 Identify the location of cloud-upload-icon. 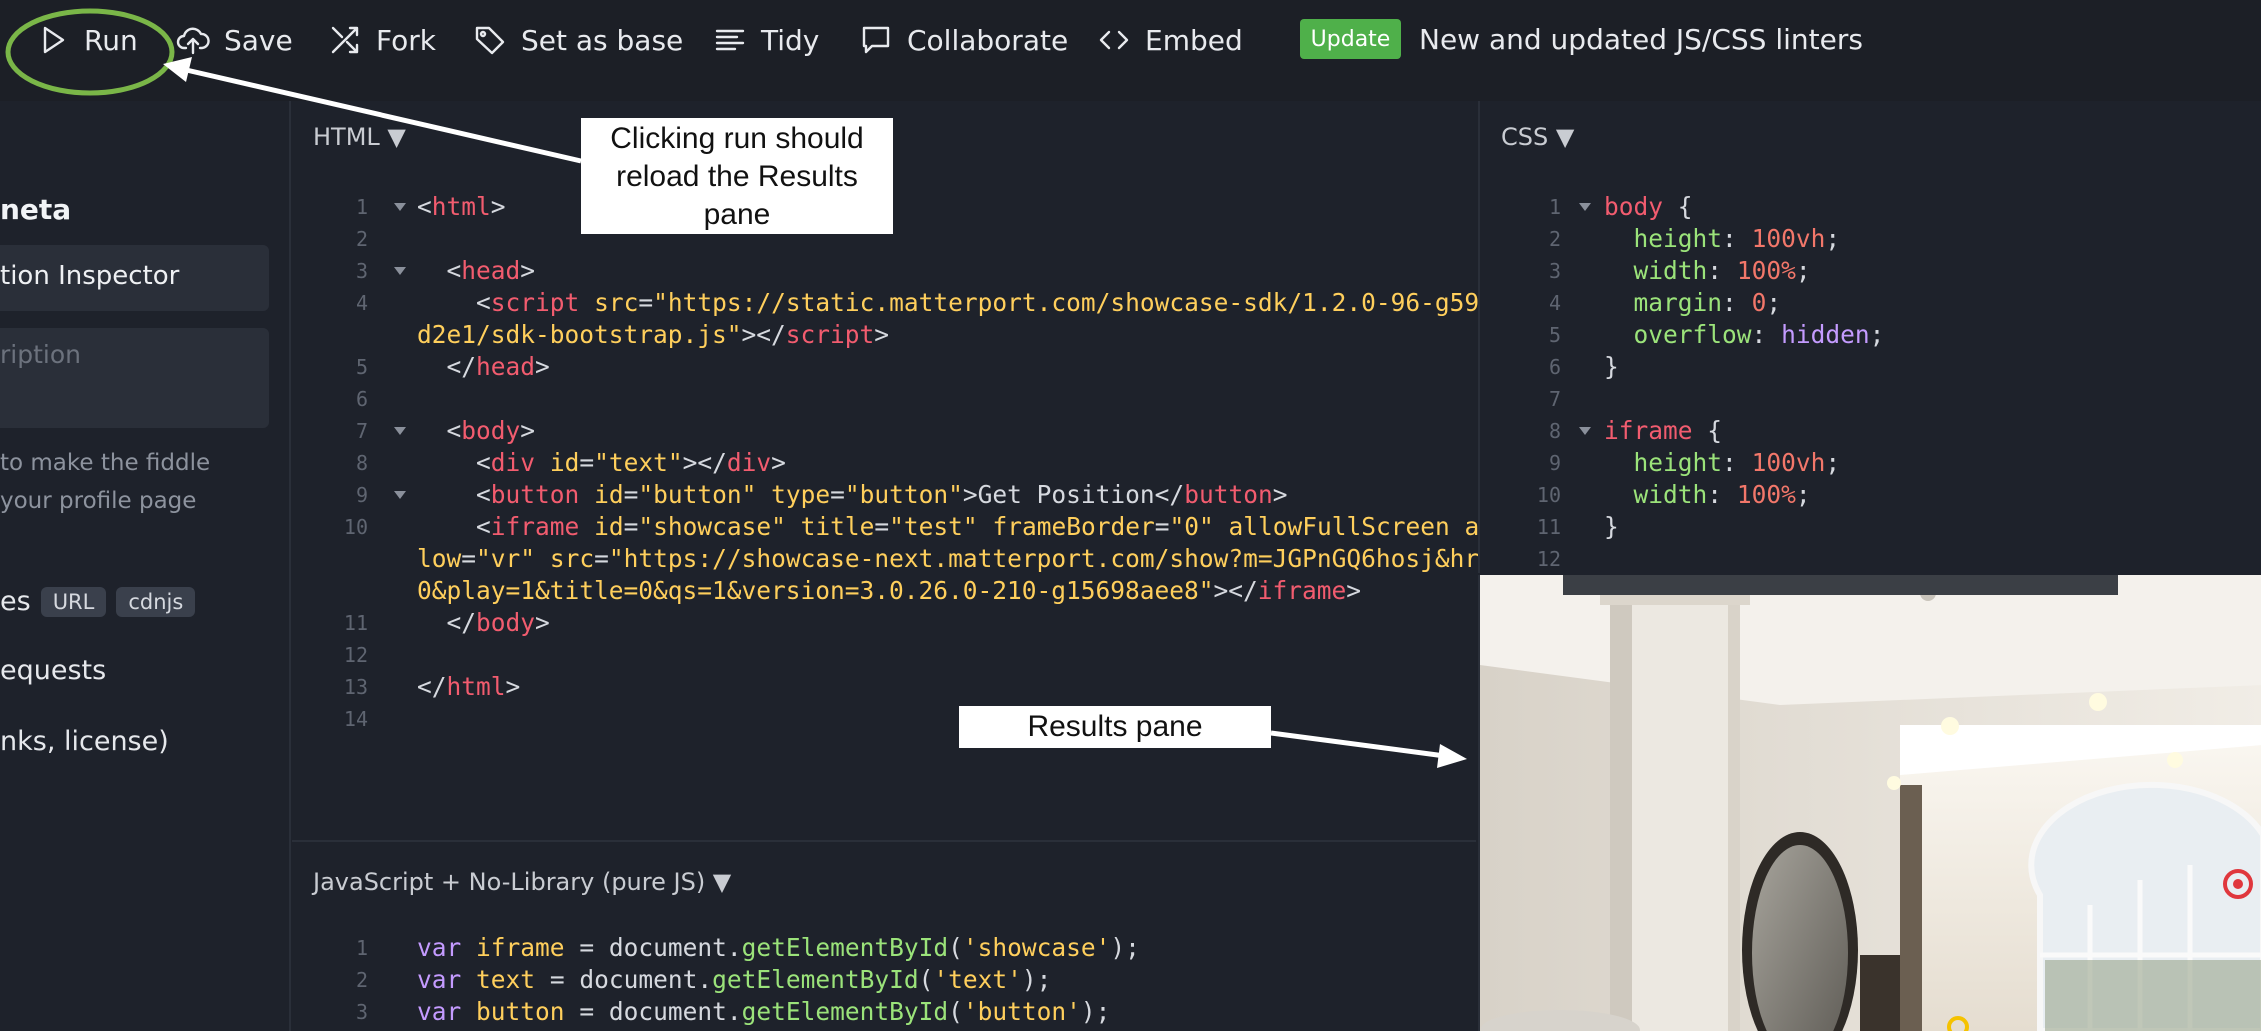
(193, 41).